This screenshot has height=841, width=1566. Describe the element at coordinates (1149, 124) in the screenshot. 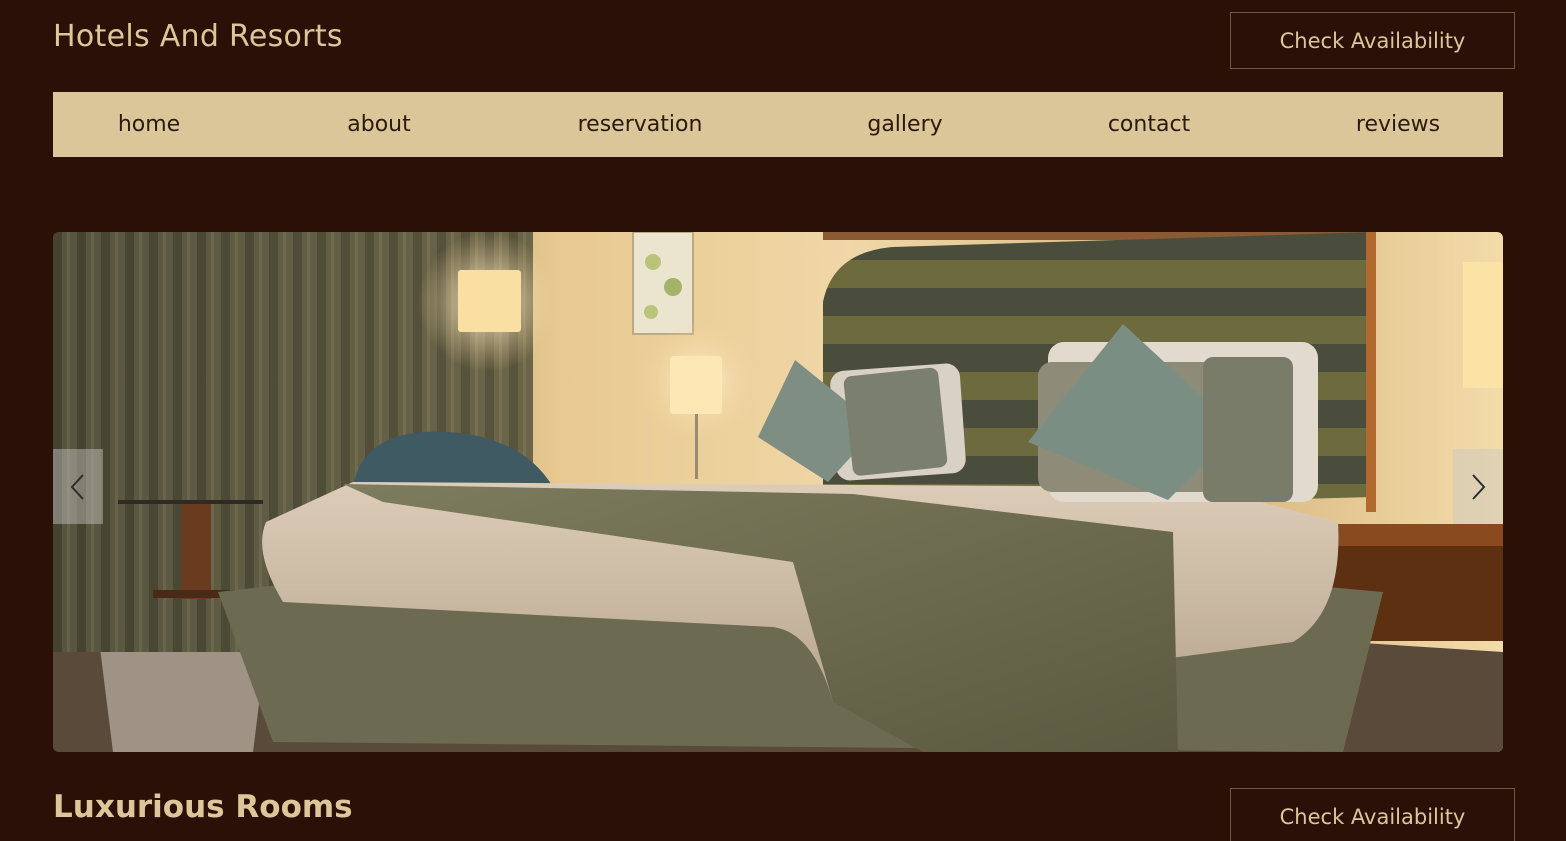

I see `nav-item-contact: contact` at that location.